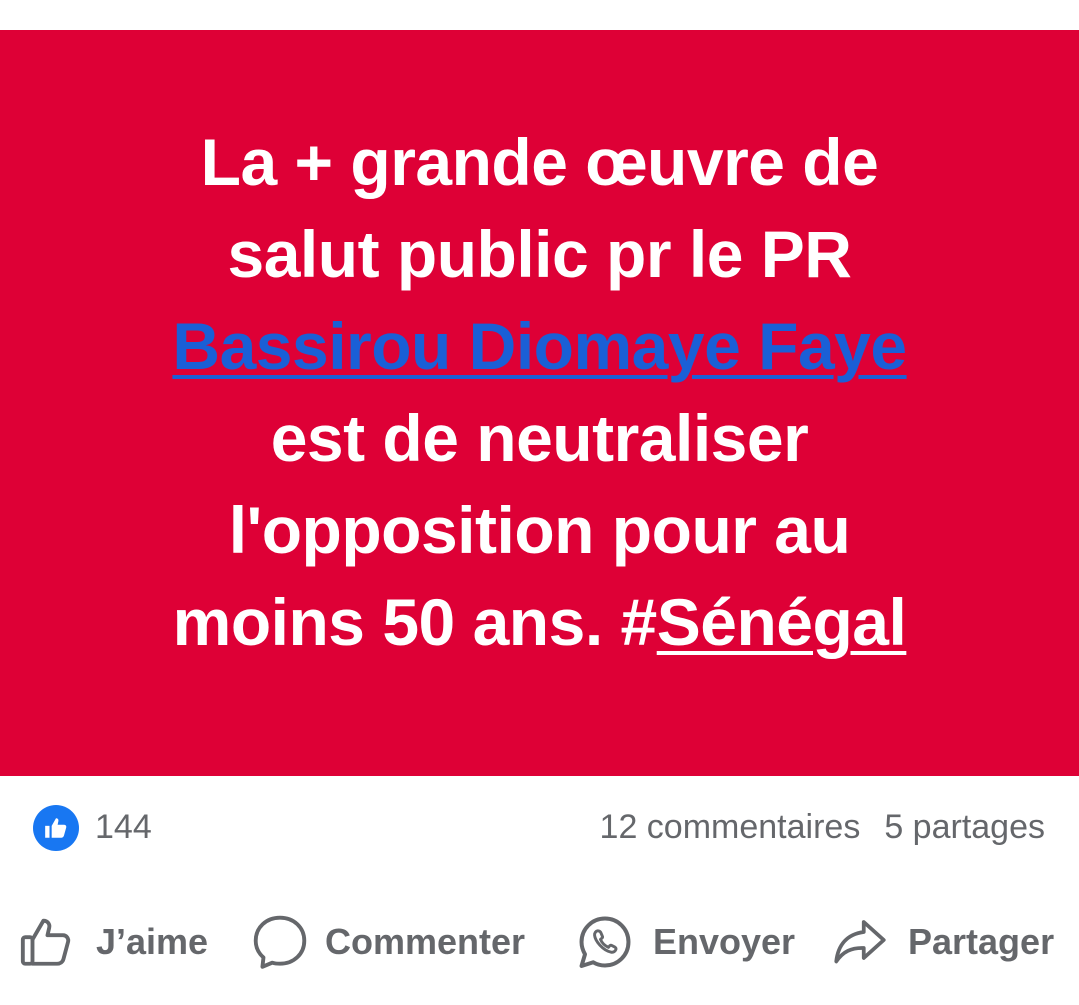  I want to click on share-button: Partager, so click(942, 942).